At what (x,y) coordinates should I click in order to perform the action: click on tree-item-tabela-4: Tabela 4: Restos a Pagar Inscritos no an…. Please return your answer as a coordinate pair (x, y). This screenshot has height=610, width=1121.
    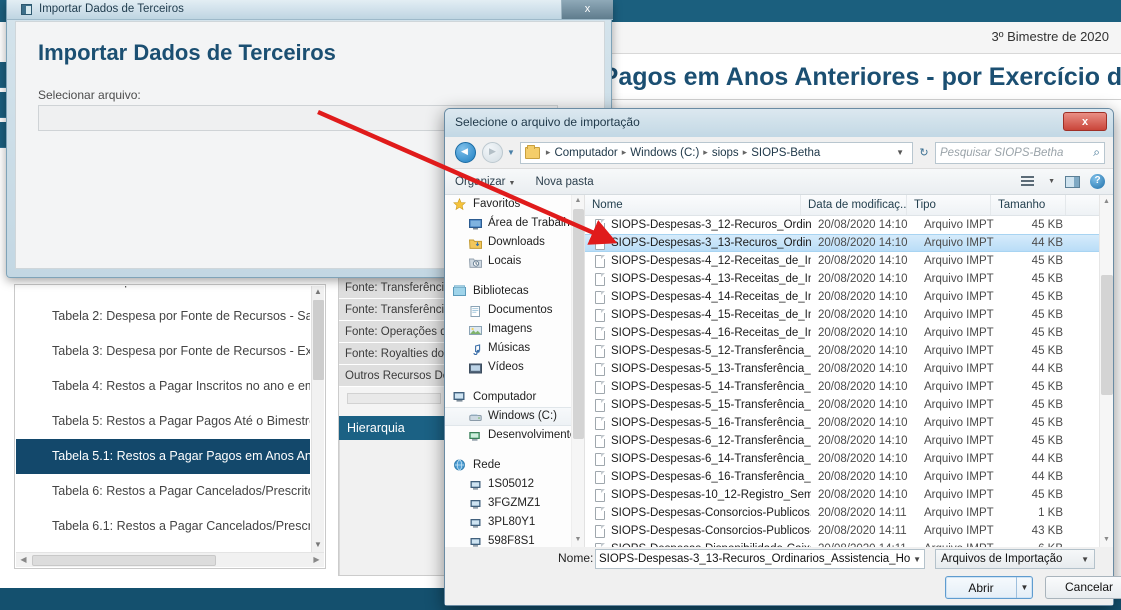
    Looking at the image, I should click on (163, 386).